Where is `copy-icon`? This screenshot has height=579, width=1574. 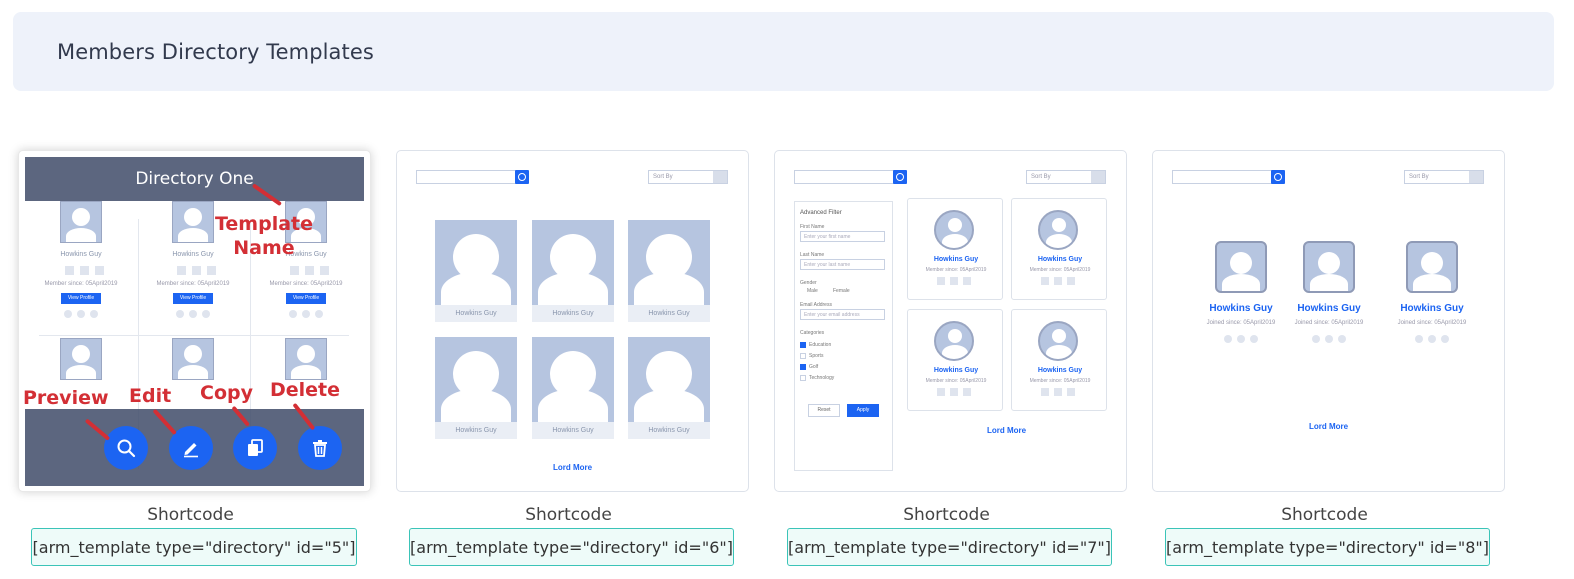
copy-icon is located at coordinates (255, 447).